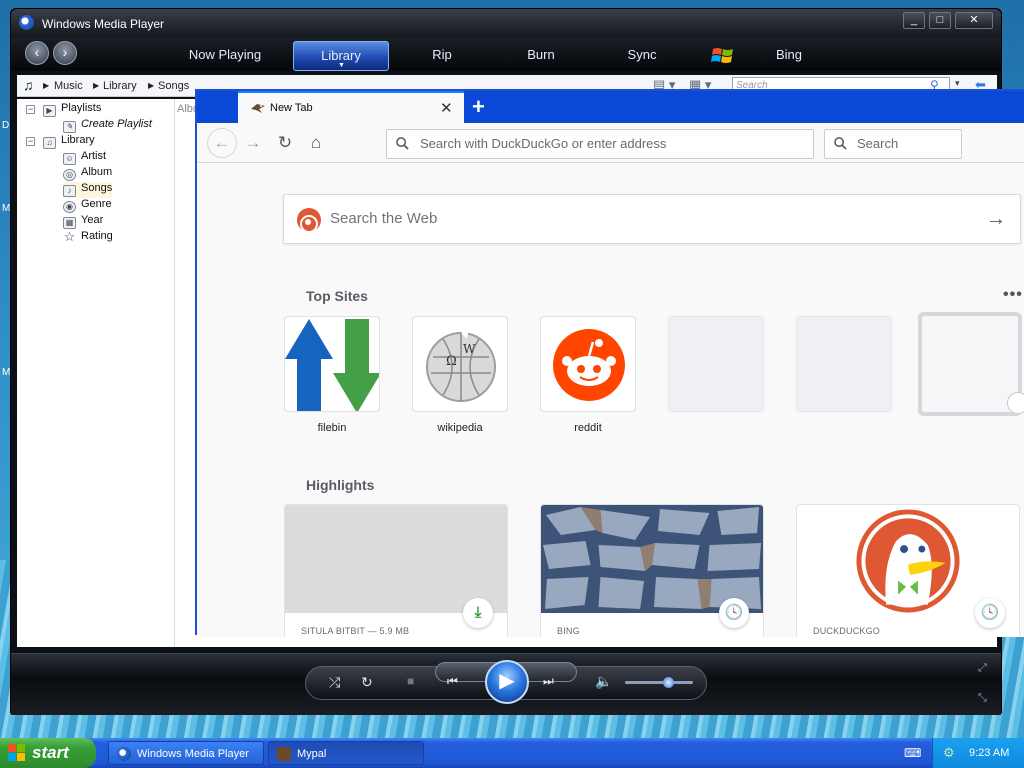  I want to click on tree-item-album: ◎ Album, so click(87, 174).